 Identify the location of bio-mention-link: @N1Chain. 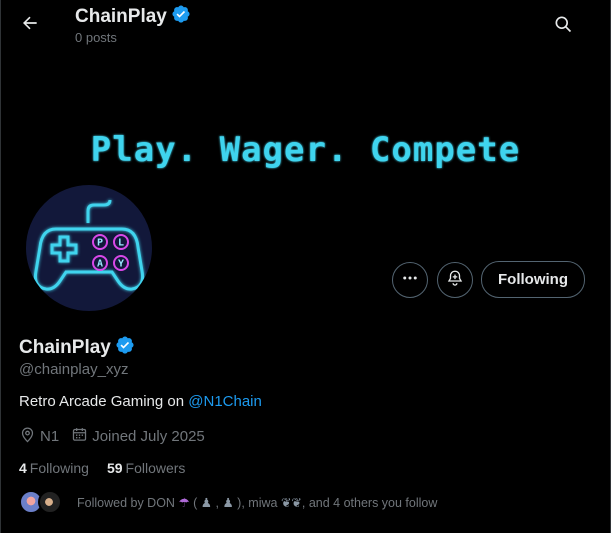
(225, 401).